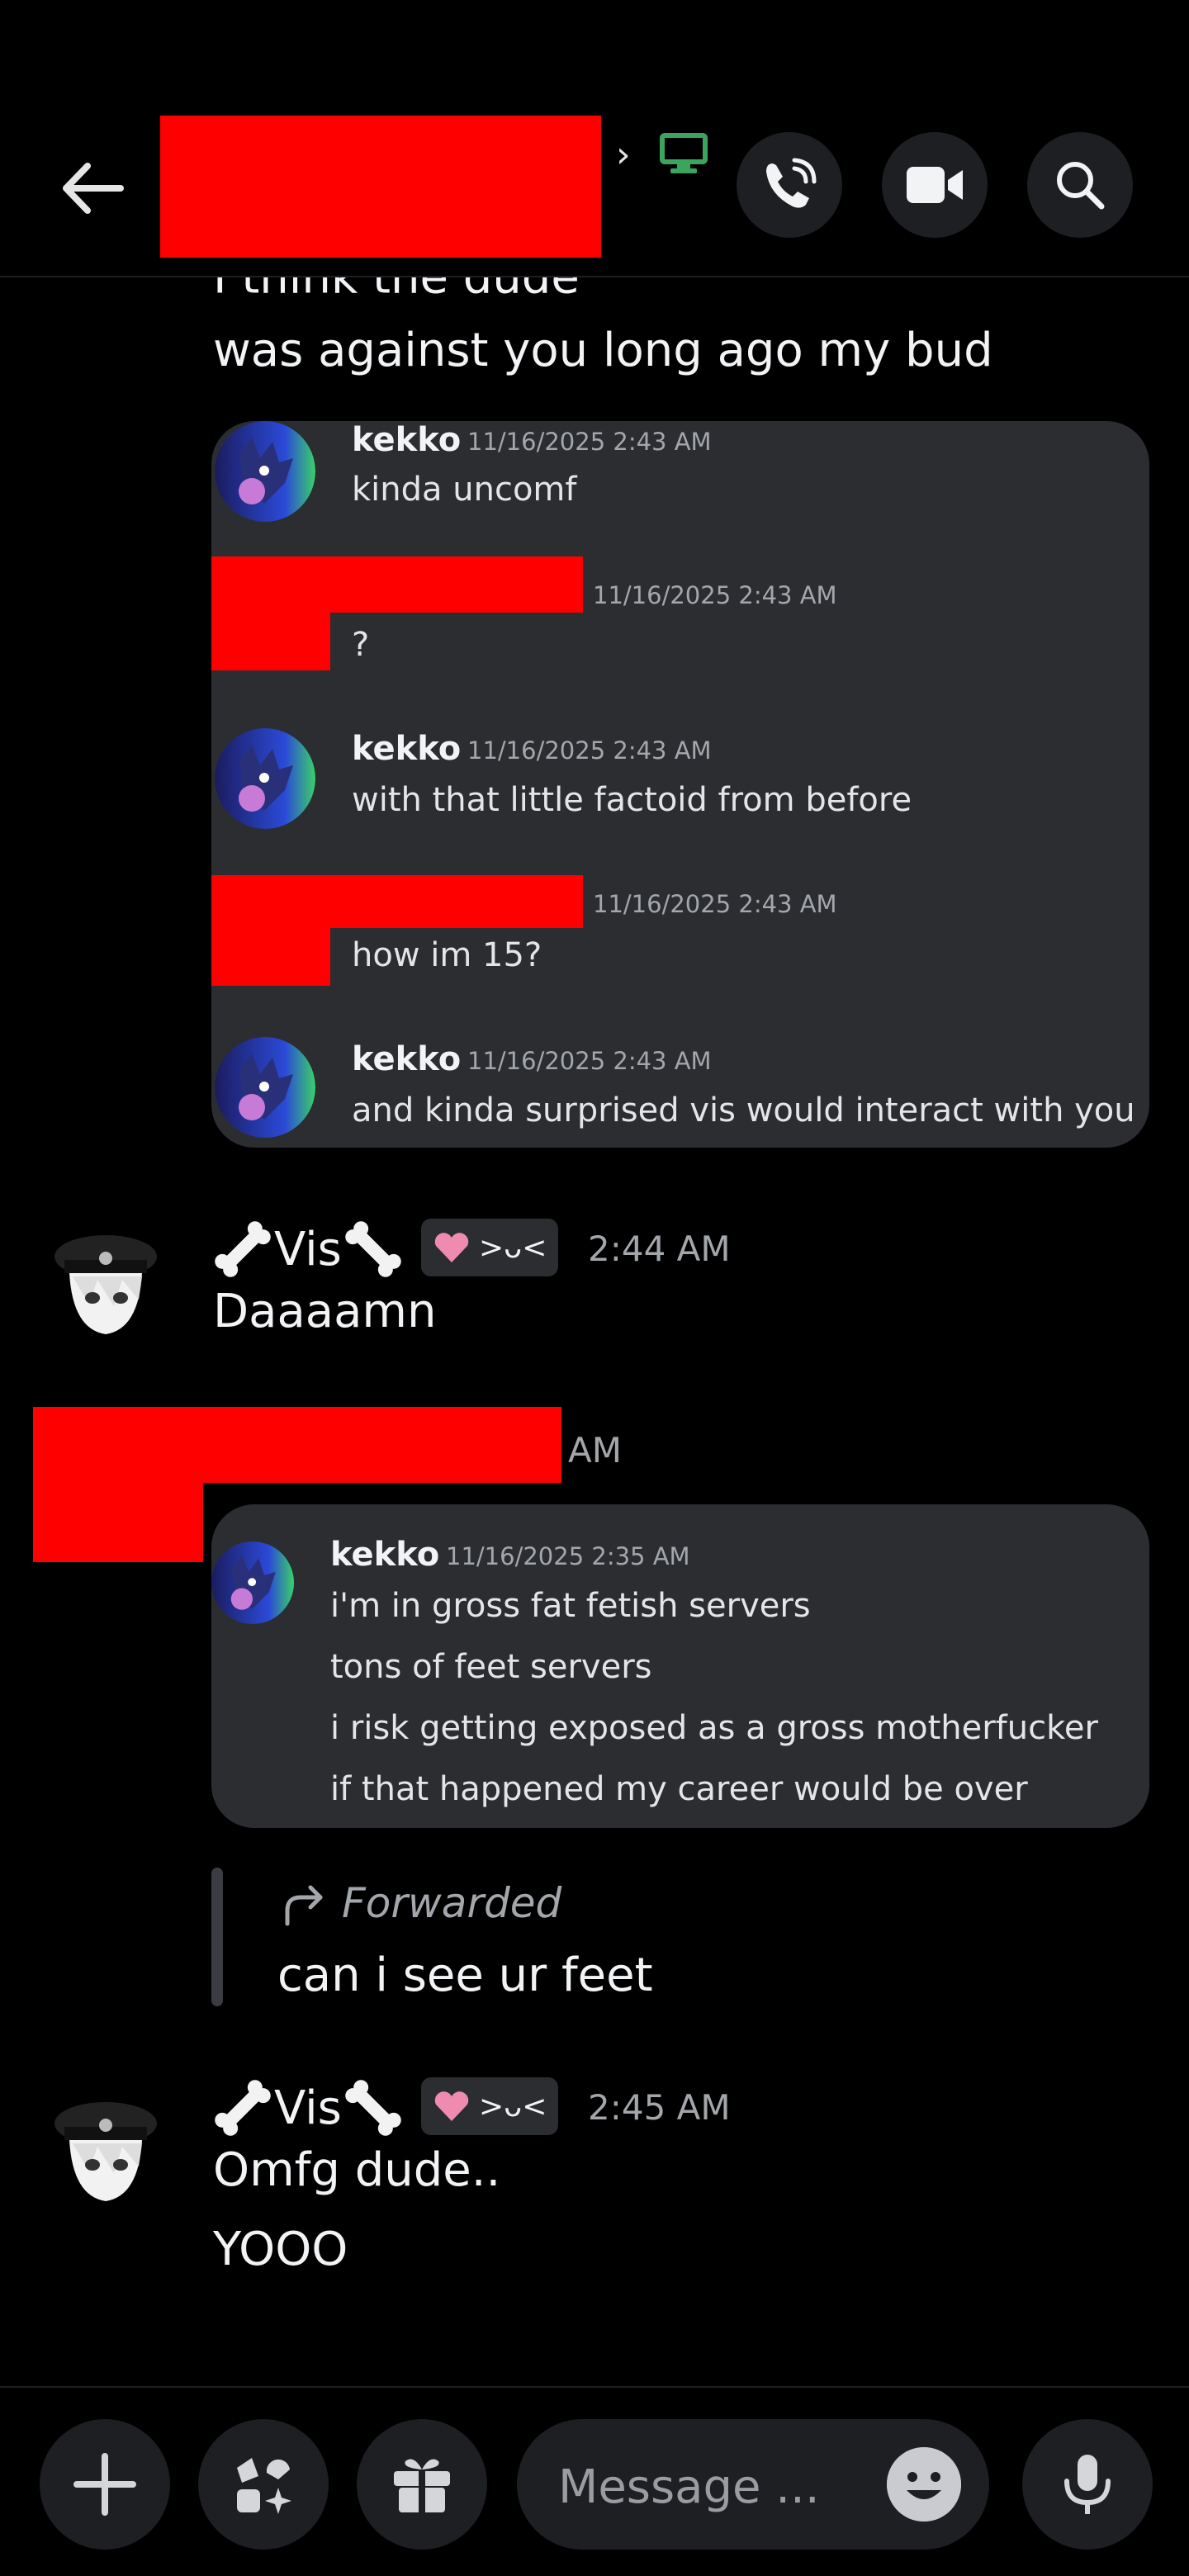 The height and width of the screenshot is (2576, 1189). What do you see at coordinates (659, 1249) in the screenshot?
I see `message-timestamp: 2:44 AM` at bounding box center [659, 1249].